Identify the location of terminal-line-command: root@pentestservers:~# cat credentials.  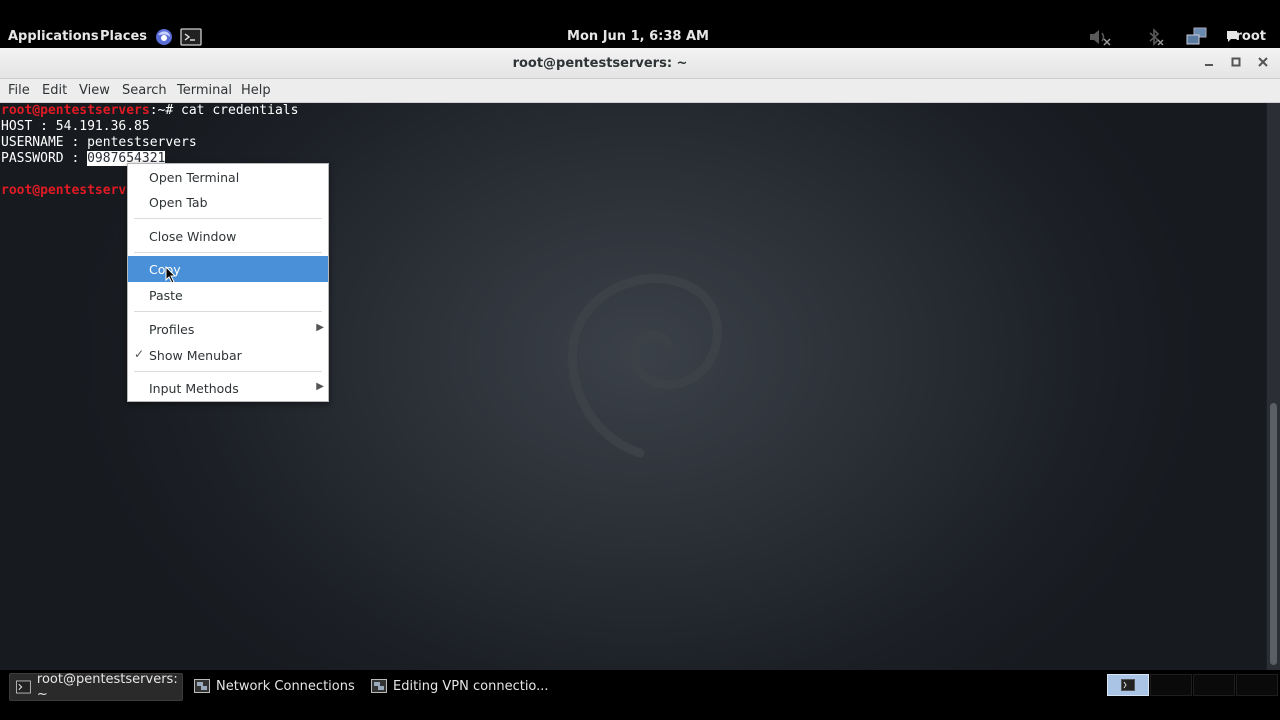
(149, 111).